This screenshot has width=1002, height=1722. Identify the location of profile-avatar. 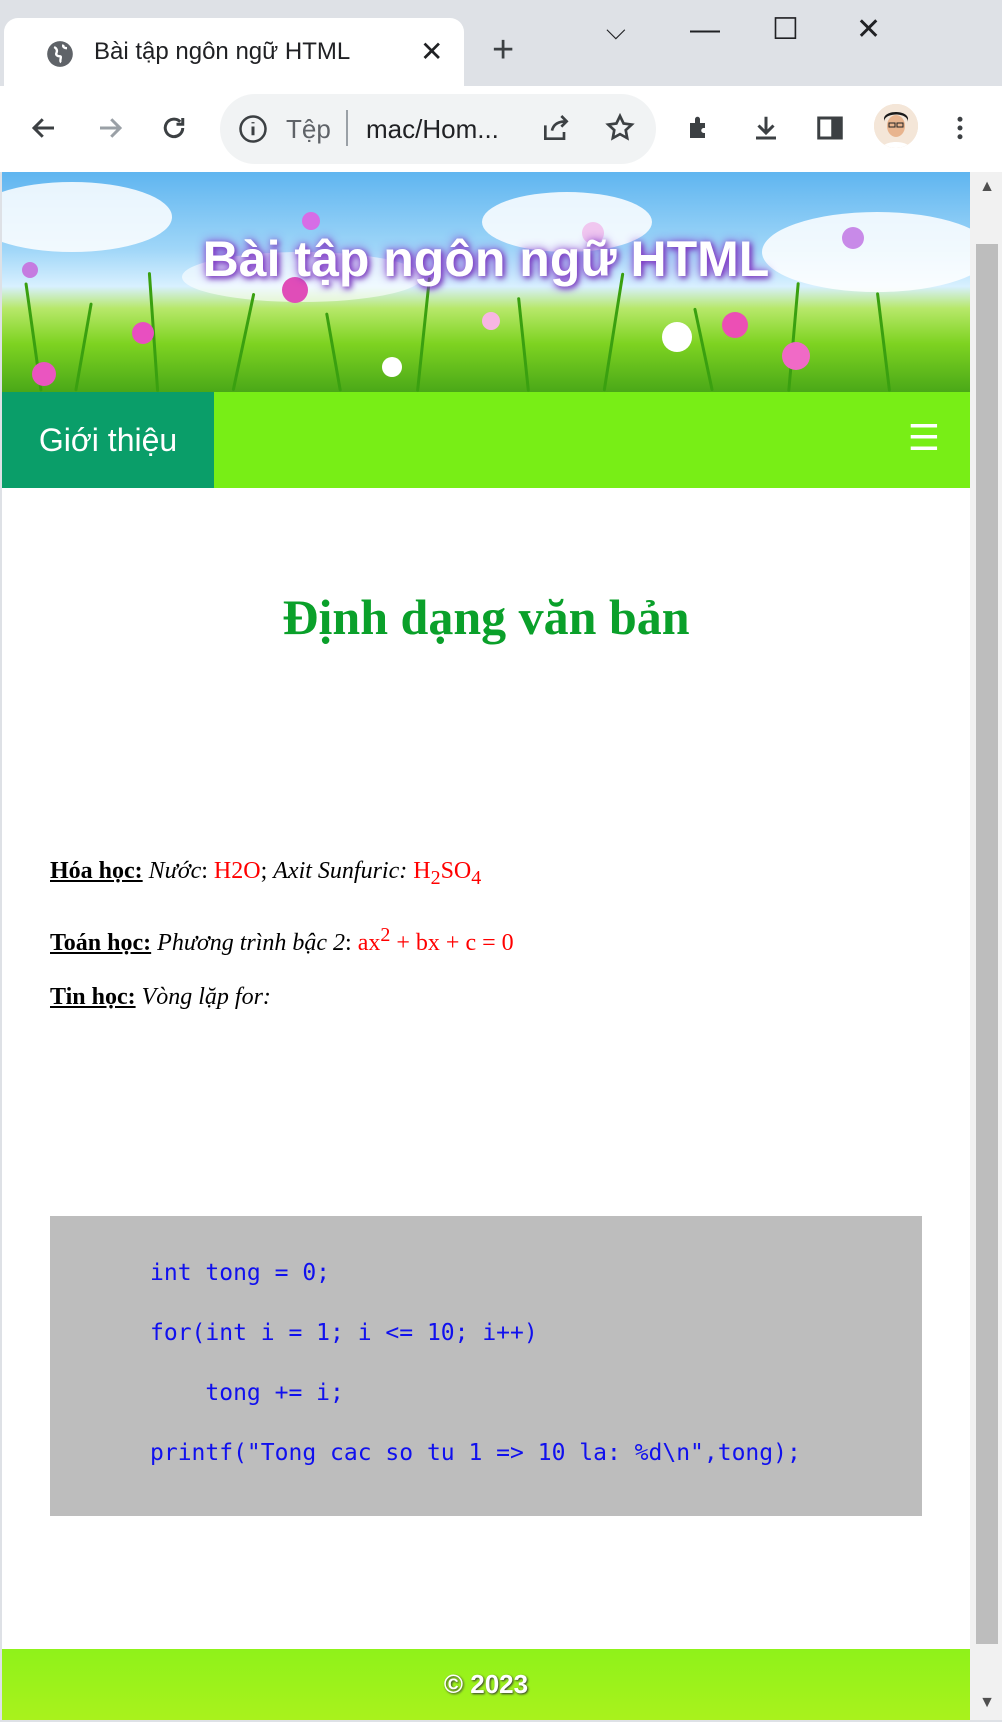
(896, 126).